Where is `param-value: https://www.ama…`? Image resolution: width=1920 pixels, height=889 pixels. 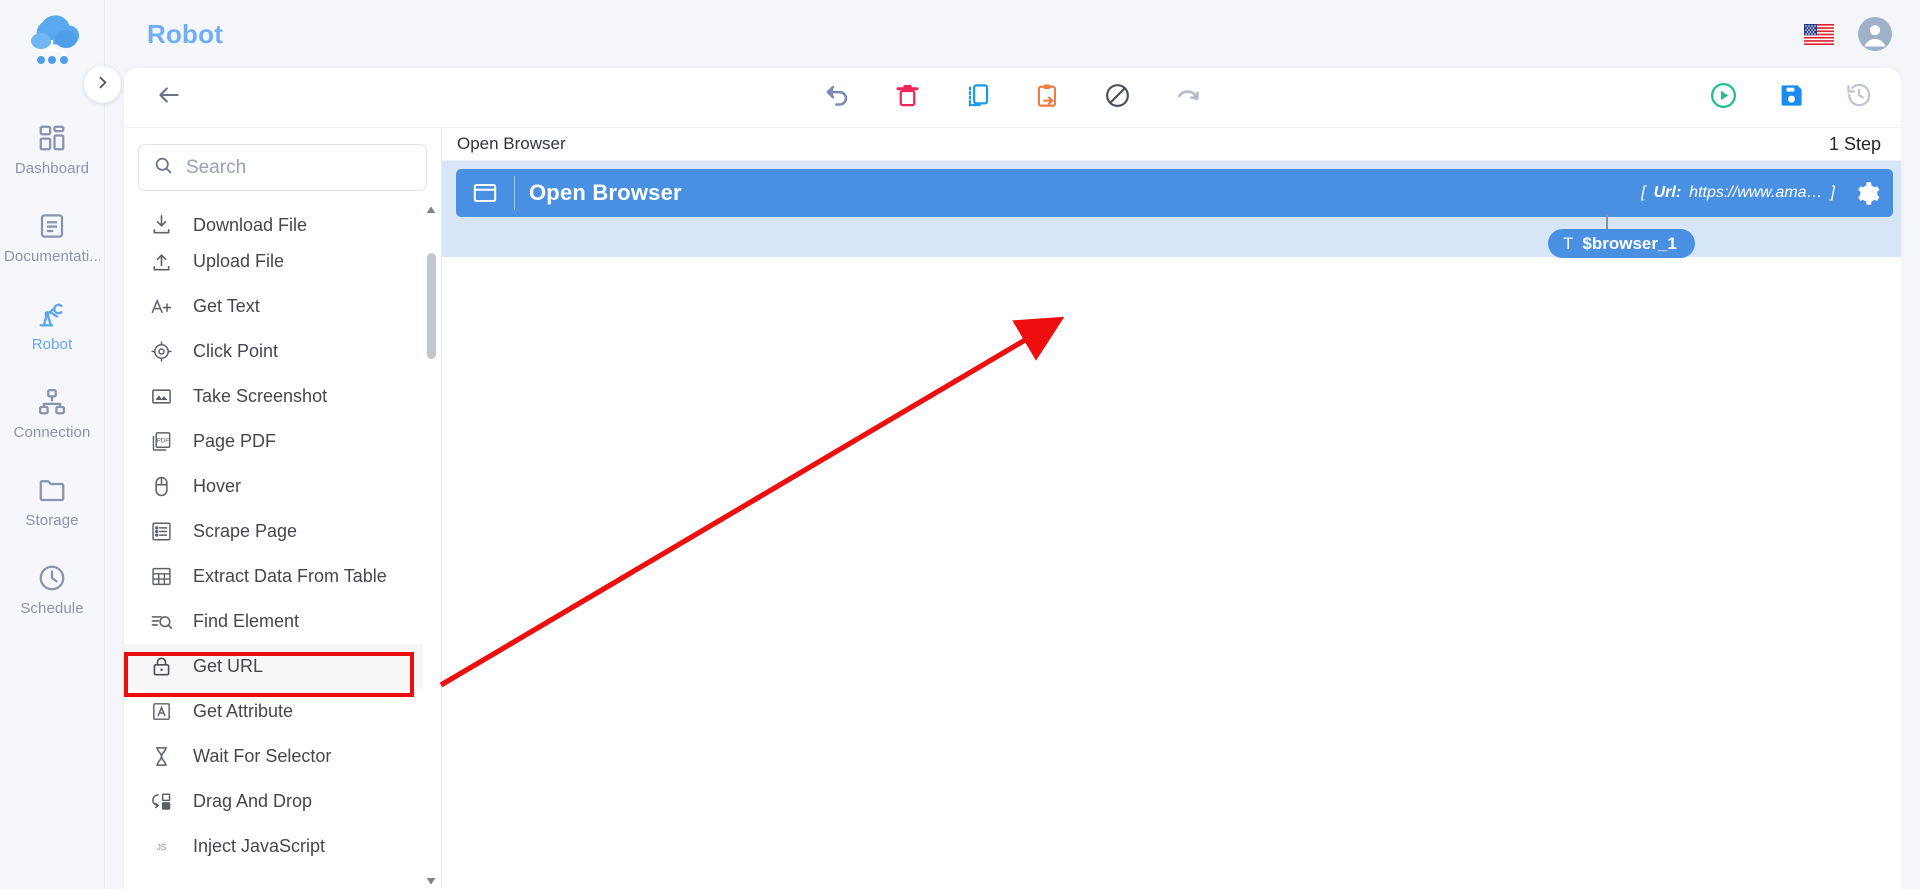
param-value: https://www.ama… is located at coordinates (1756, 192).